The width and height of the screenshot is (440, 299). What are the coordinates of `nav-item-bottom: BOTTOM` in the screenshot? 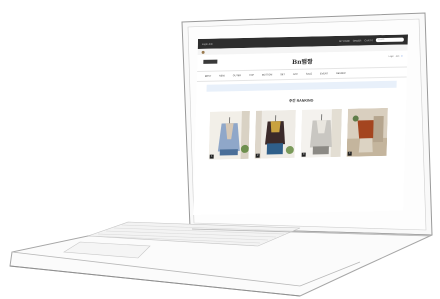 It's located at (267, 74).